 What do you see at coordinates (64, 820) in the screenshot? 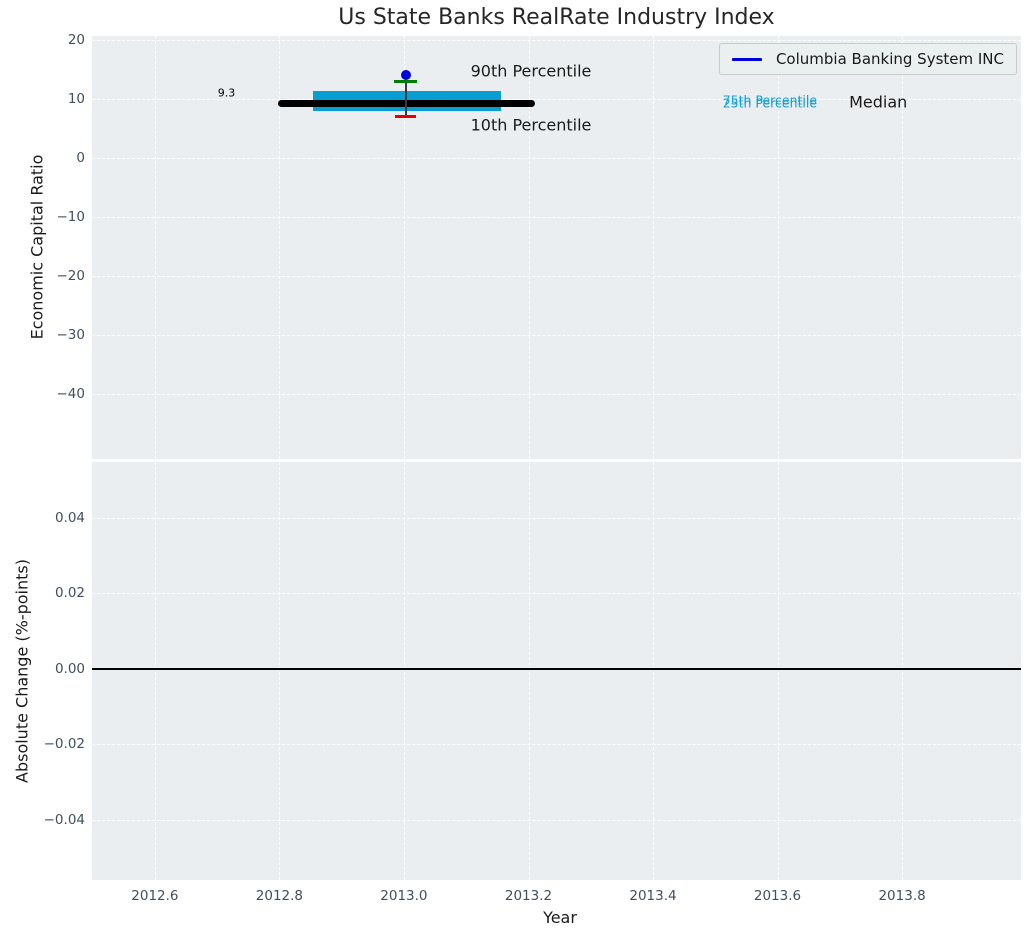
I see `y-tick-label: −0.04` at bounding box center [64, 820].